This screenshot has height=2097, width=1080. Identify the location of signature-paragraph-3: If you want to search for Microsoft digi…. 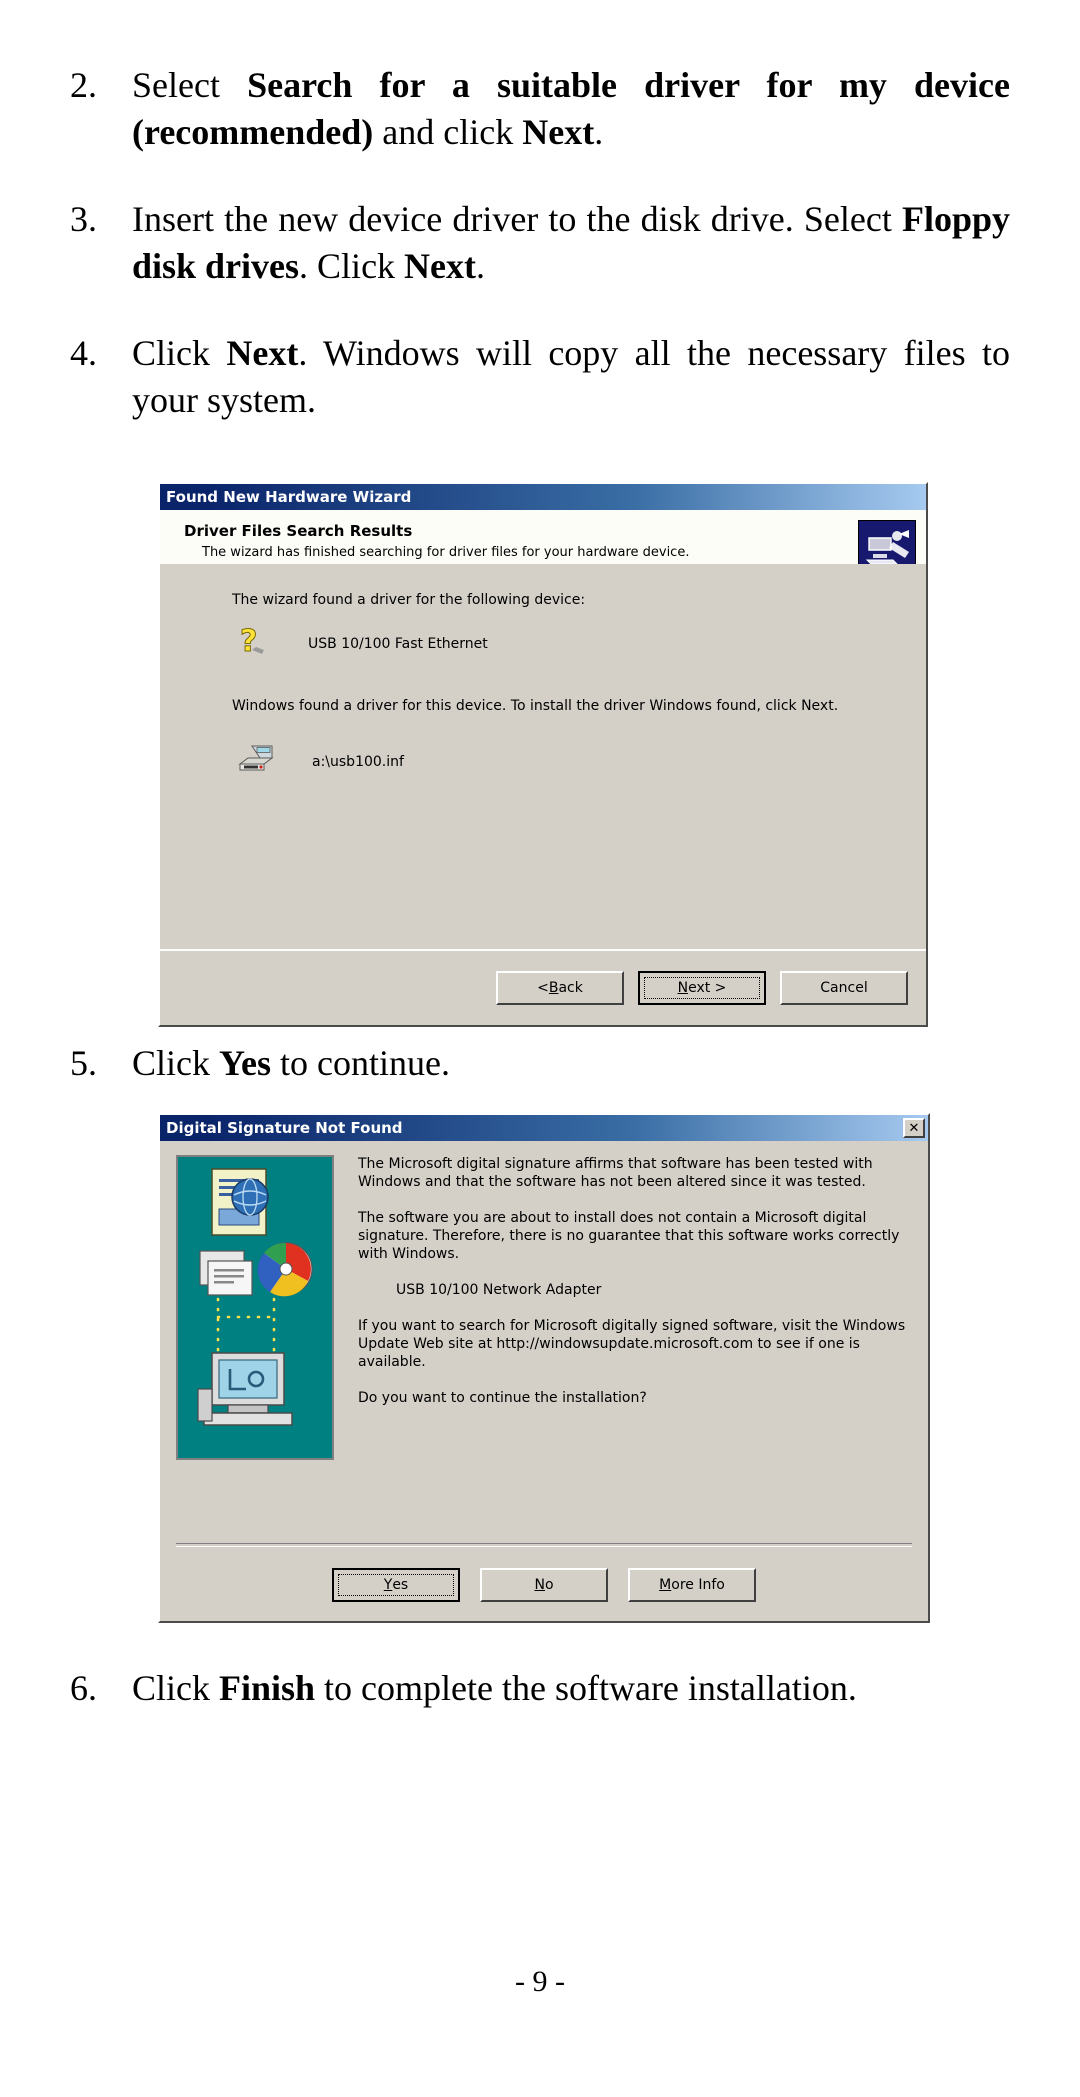
(632, 1344).